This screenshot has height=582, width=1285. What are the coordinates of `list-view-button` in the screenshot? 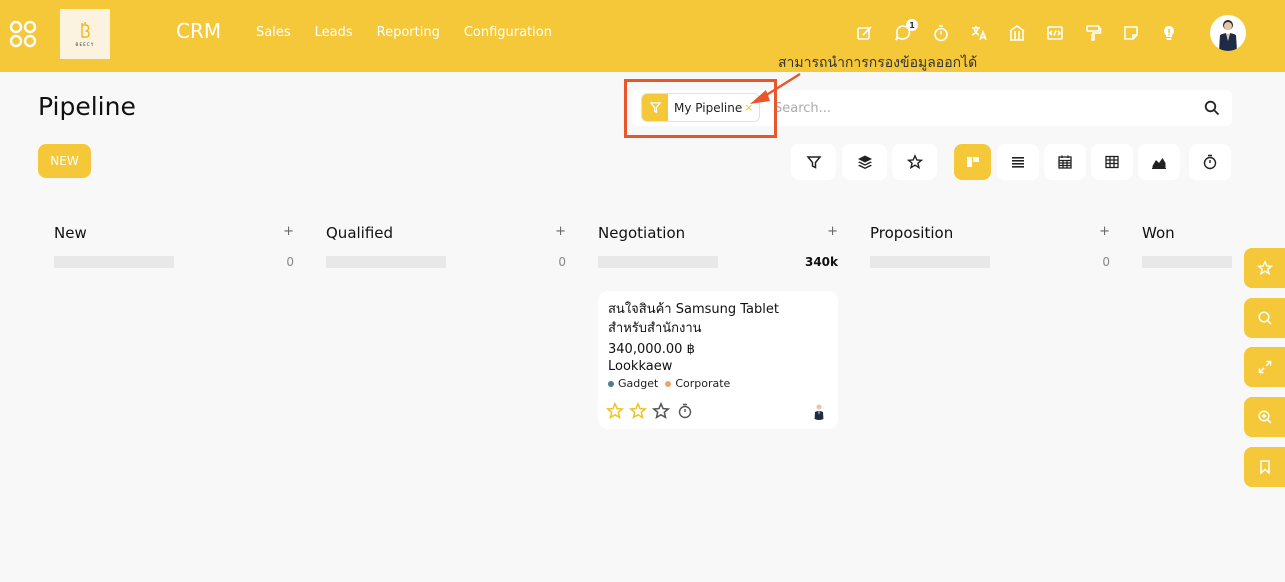 It's located at (1018, 162).